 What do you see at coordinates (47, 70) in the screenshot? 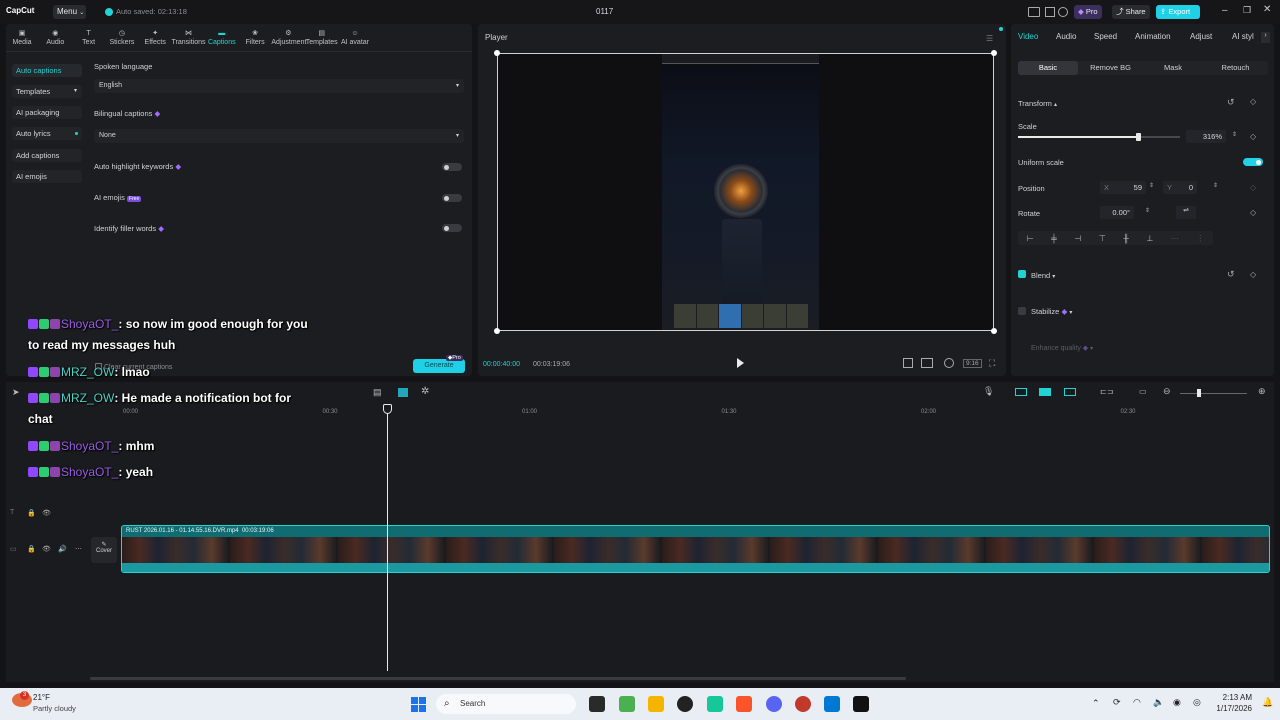
I see `sidebar-auto-captions: Auto captions` at bounding box center [47, 70].